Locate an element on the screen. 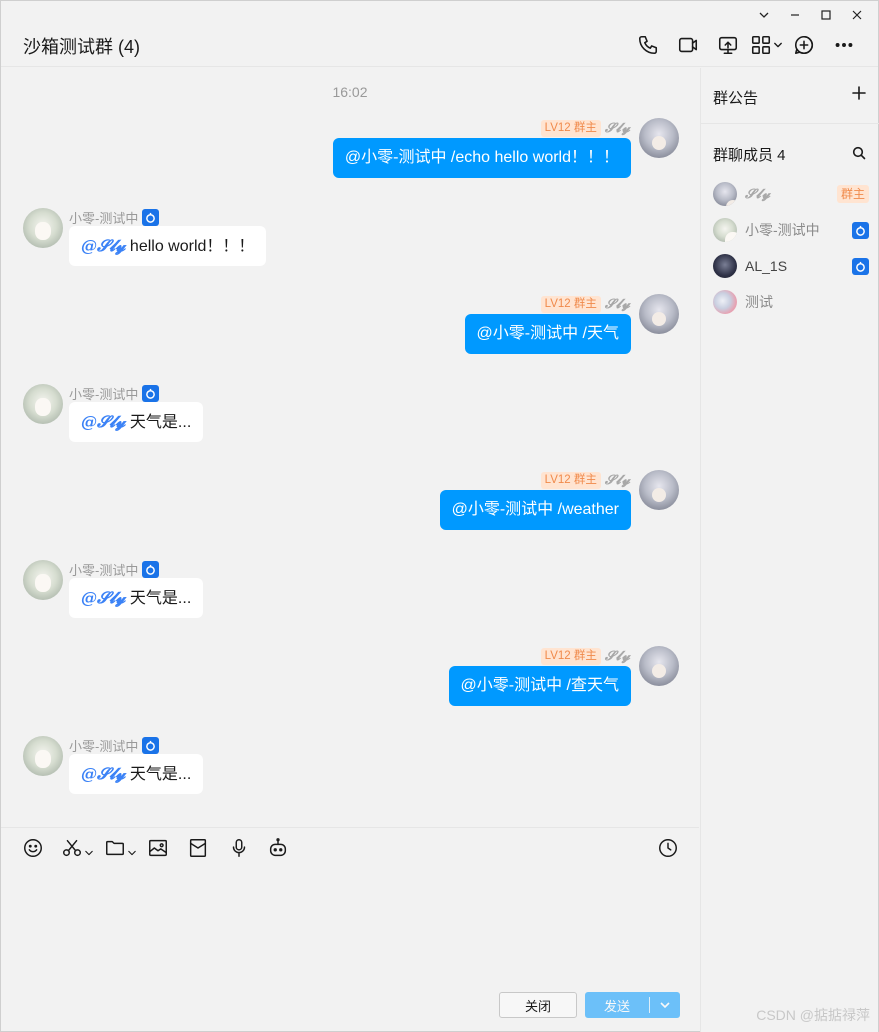 This screenshot has height=1032, width=879. watermark: CSDN @掂掂禄萍 is located at coordinates (813, 1015).